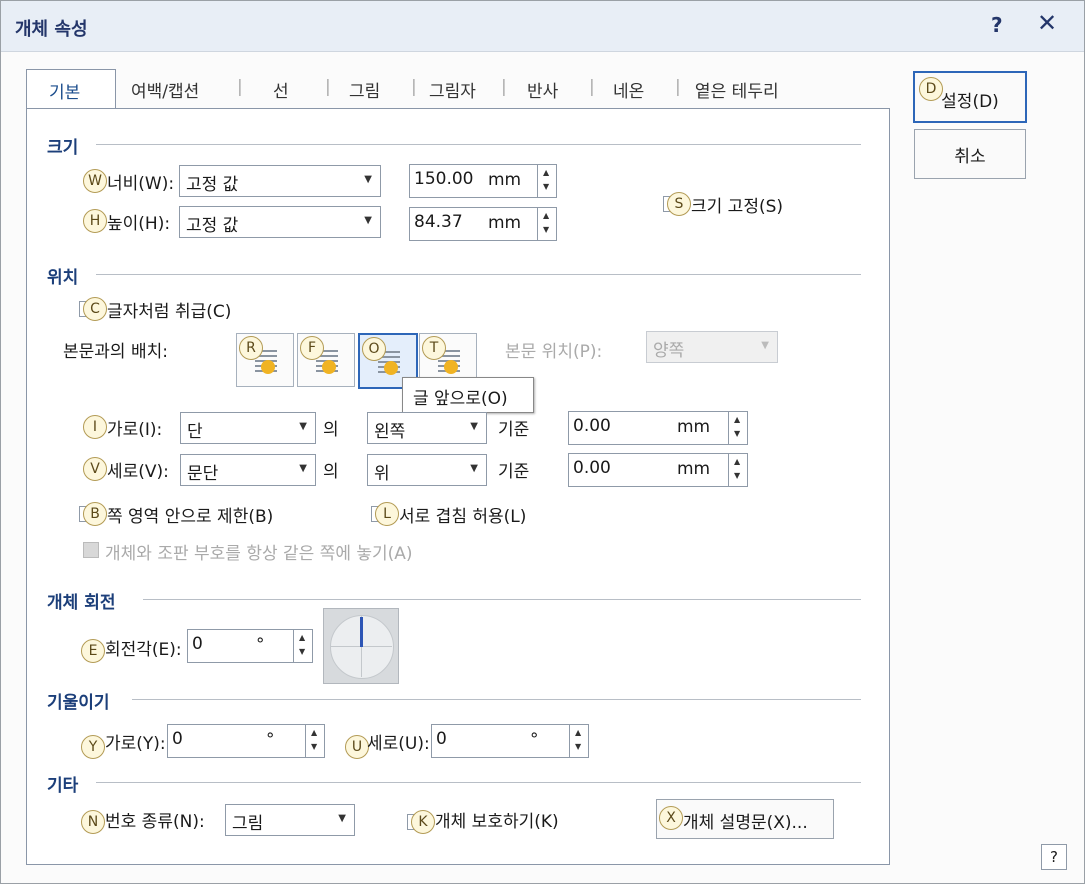 This screenshot has height=884, width=1085. Describe the element at coordinates (712, 347) in the screenshot. I see `body-position-select: 양쪽 ▼` at that location.